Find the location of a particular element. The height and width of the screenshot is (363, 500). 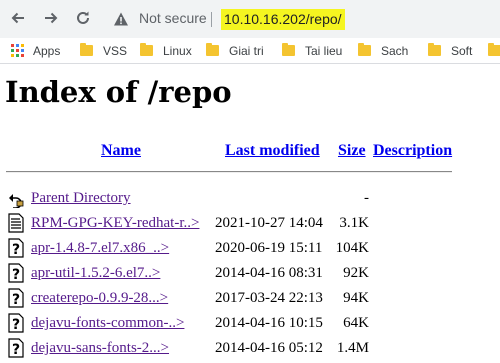

arrow-right-icon is located at coordinates (51, 18).